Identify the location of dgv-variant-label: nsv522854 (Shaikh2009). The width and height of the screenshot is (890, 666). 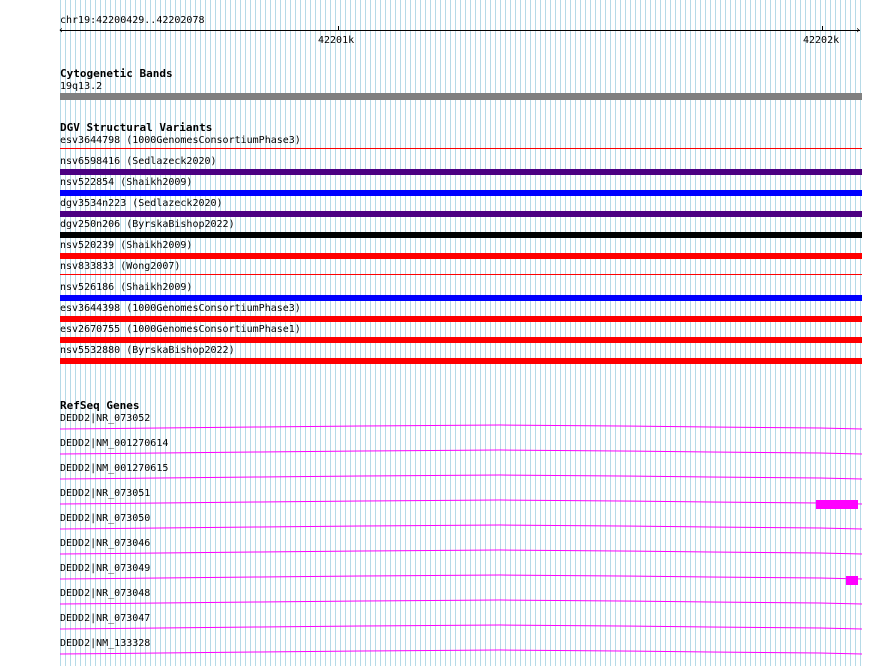
(126, 182).